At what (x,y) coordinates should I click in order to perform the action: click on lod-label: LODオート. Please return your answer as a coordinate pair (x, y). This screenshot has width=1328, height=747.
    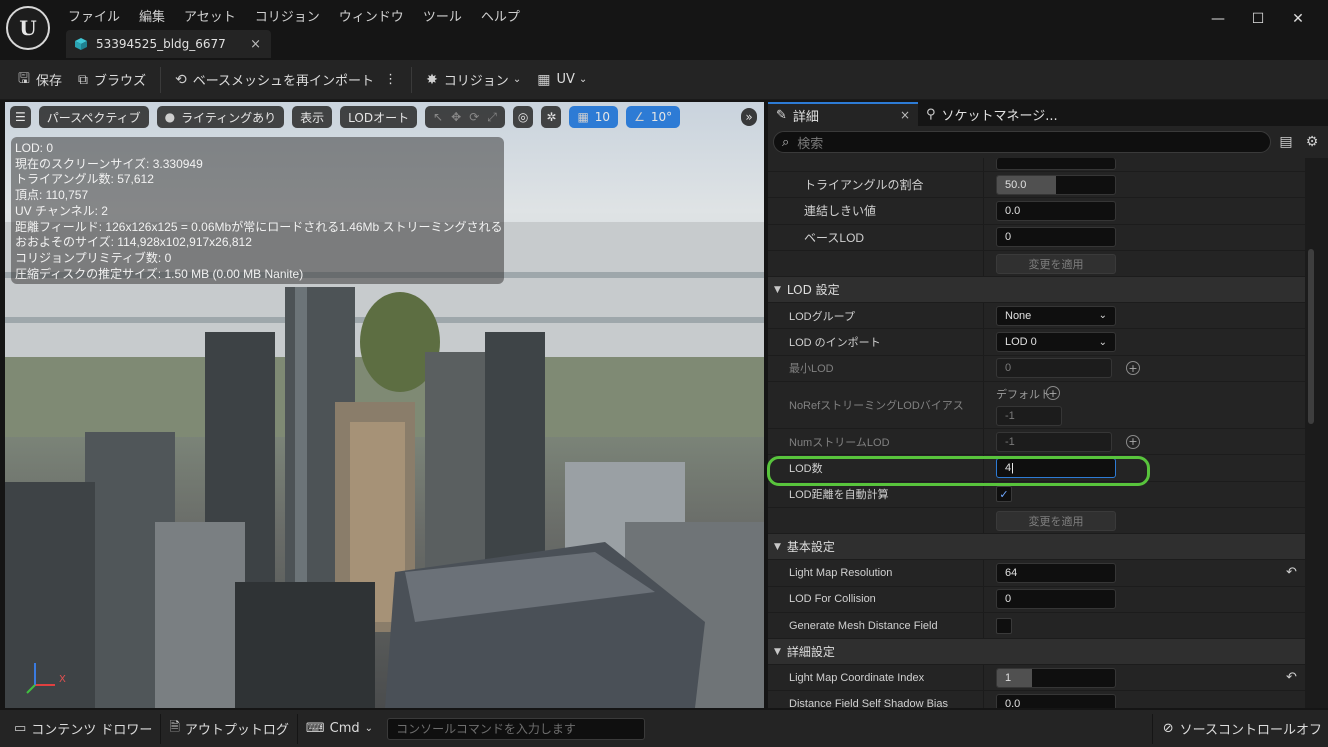
    Looking at the image, I should click on (379, 117).